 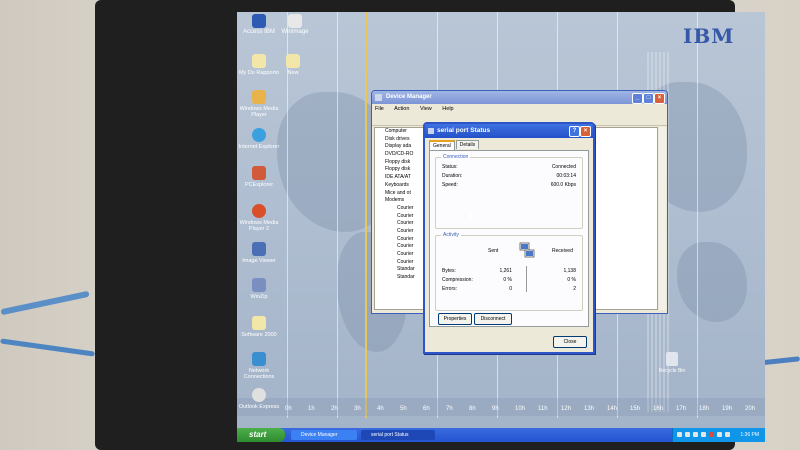 I want to click on connection-icon, so click(x=431, y=131).